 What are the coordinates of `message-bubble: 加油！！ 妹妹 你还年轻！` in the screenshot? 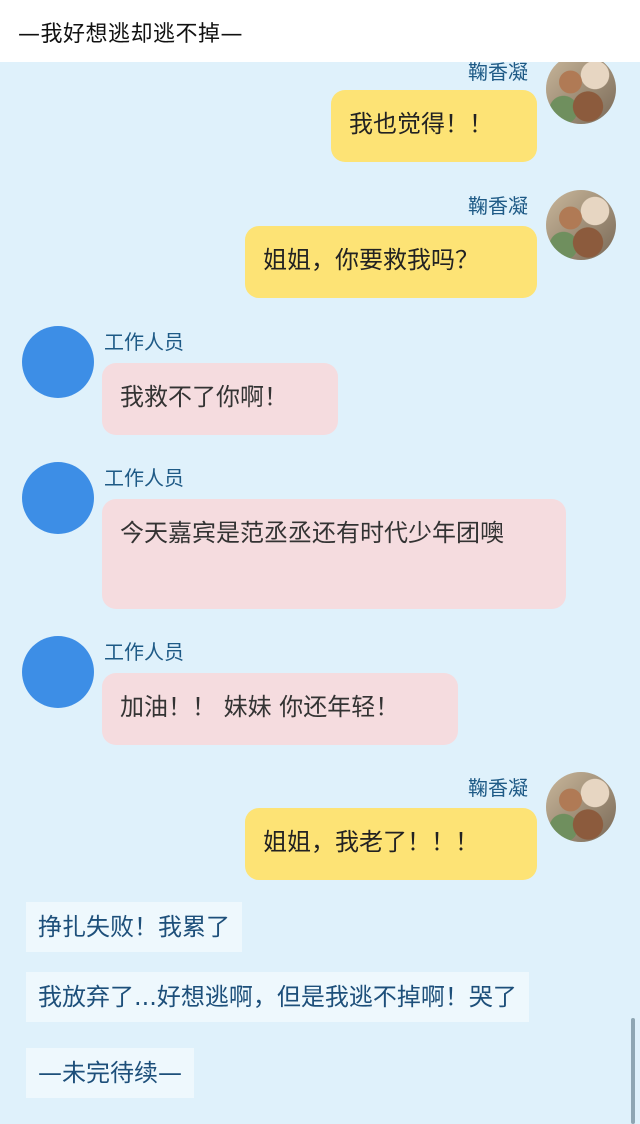 It's located at (280, 709).